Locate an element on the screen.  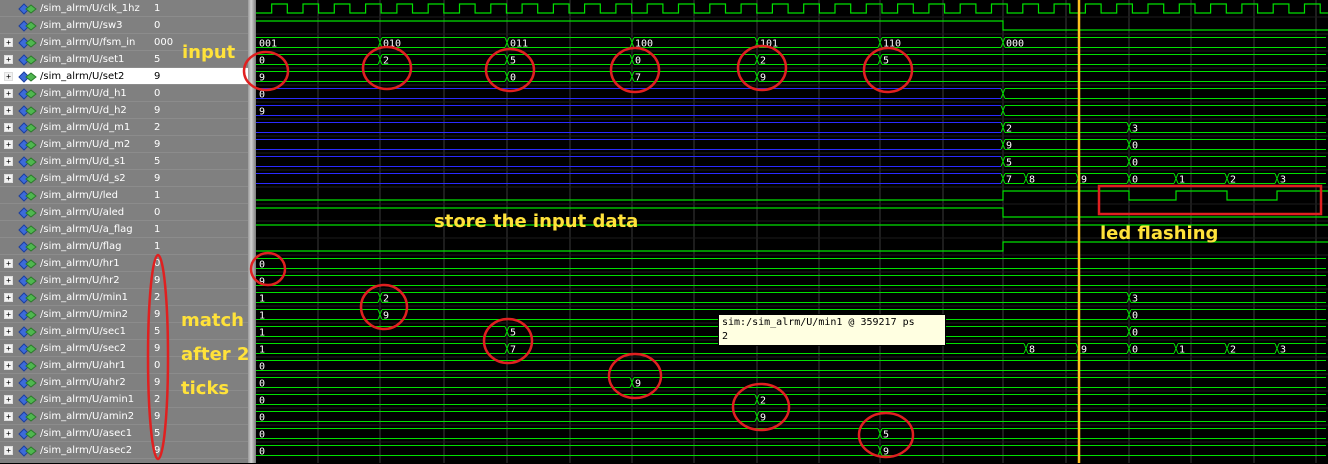
signal-row: + /sim_alrm/U/set2 is located at coordinates (75, 76).